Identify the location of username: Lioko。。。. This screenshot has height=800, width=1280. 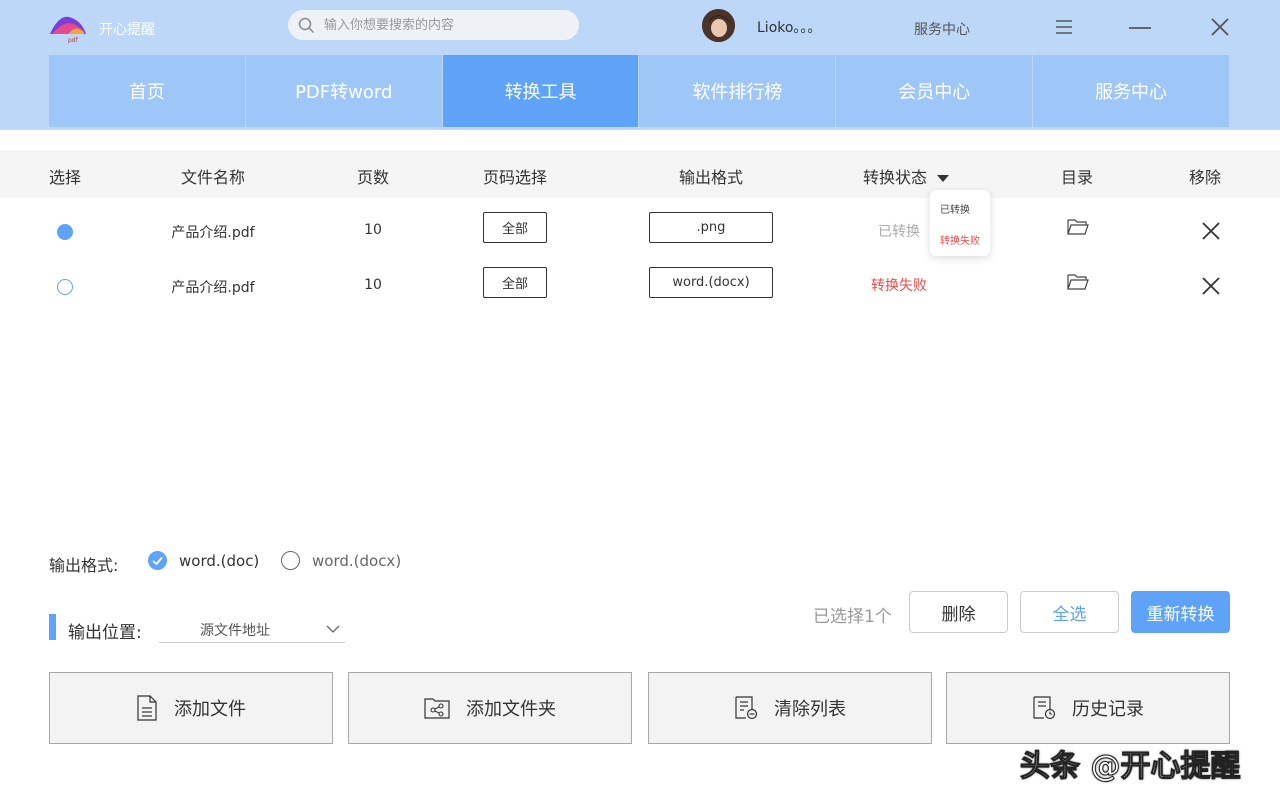
(789, 27).